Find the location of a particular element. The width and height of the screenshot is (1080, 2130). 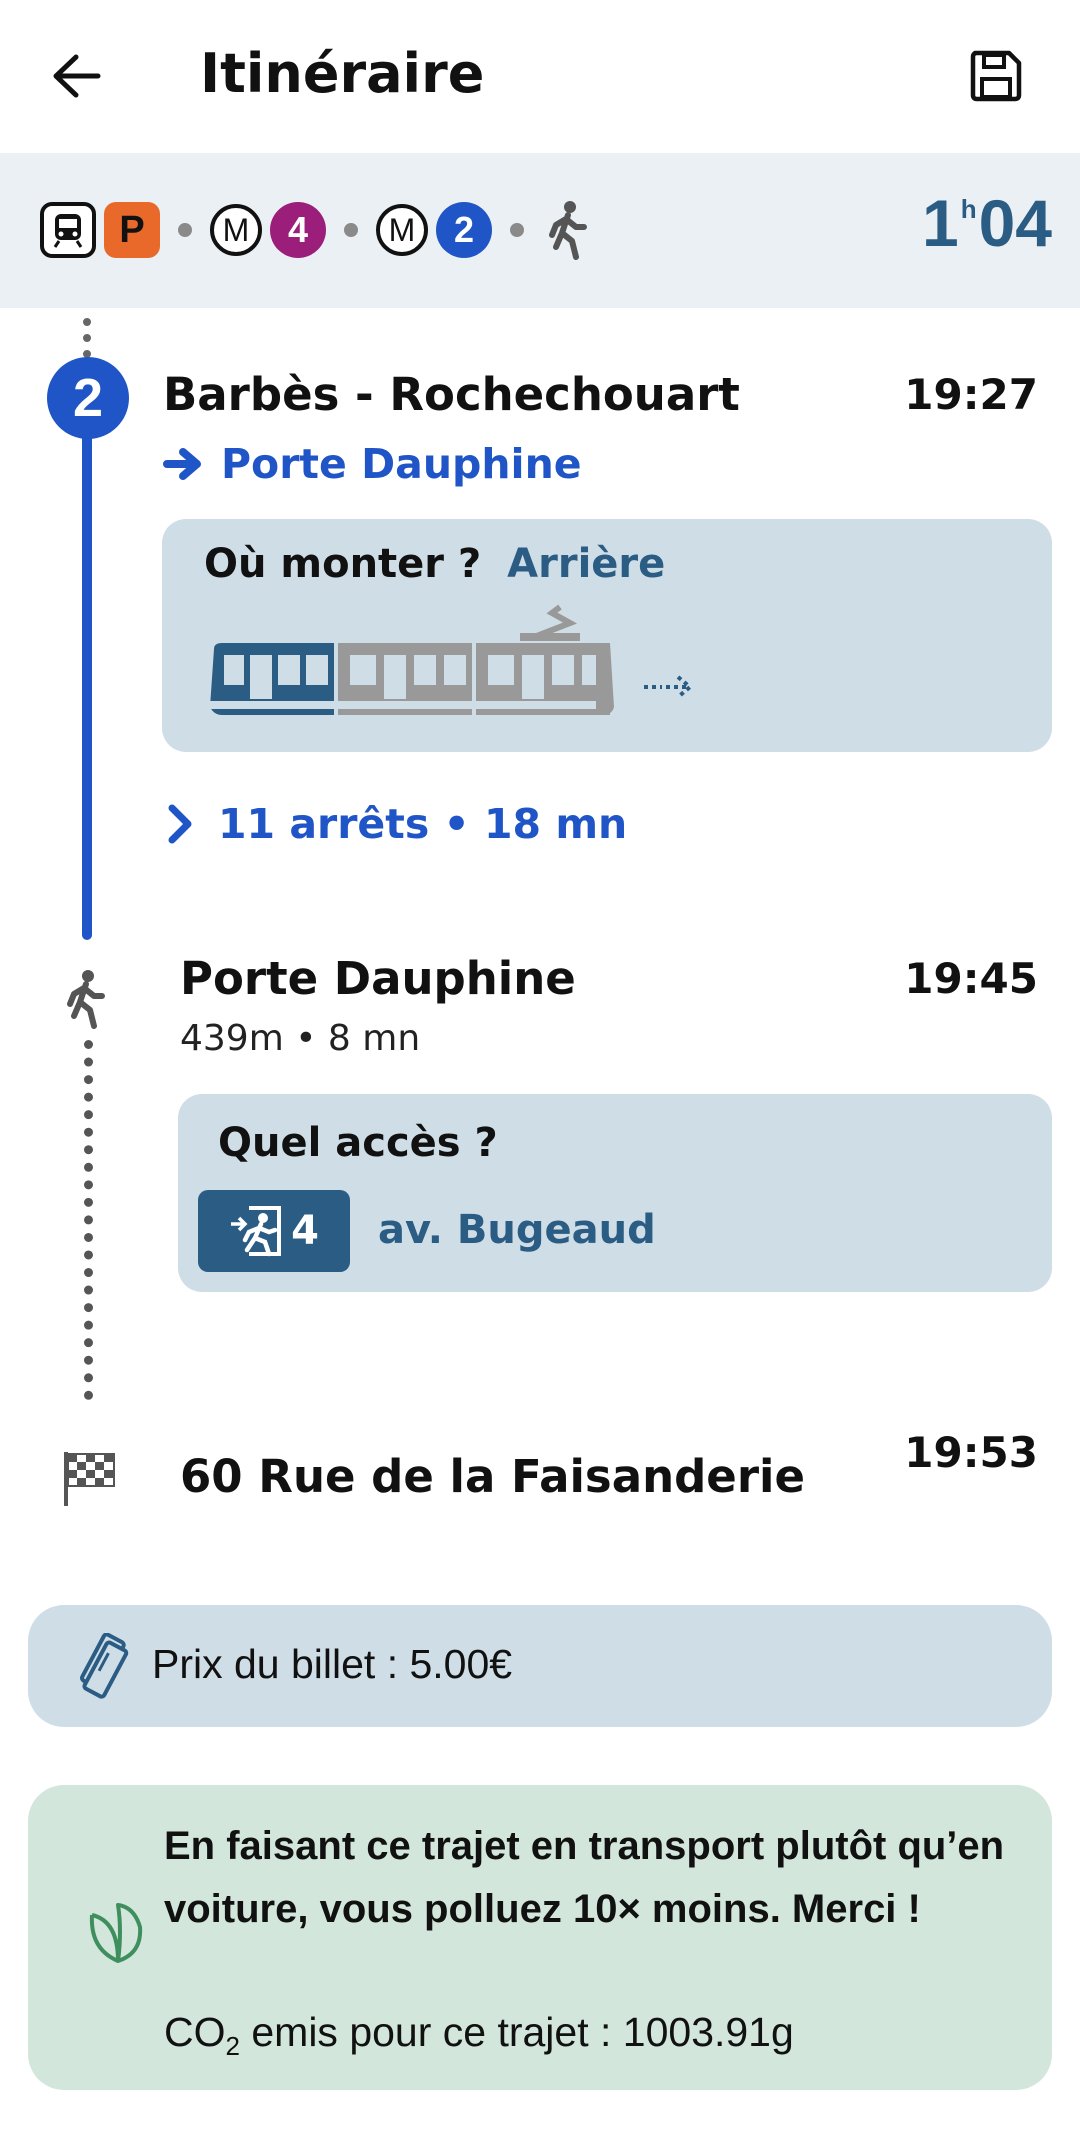

boarding-value: Arrière is located at coordinates (586, 564).